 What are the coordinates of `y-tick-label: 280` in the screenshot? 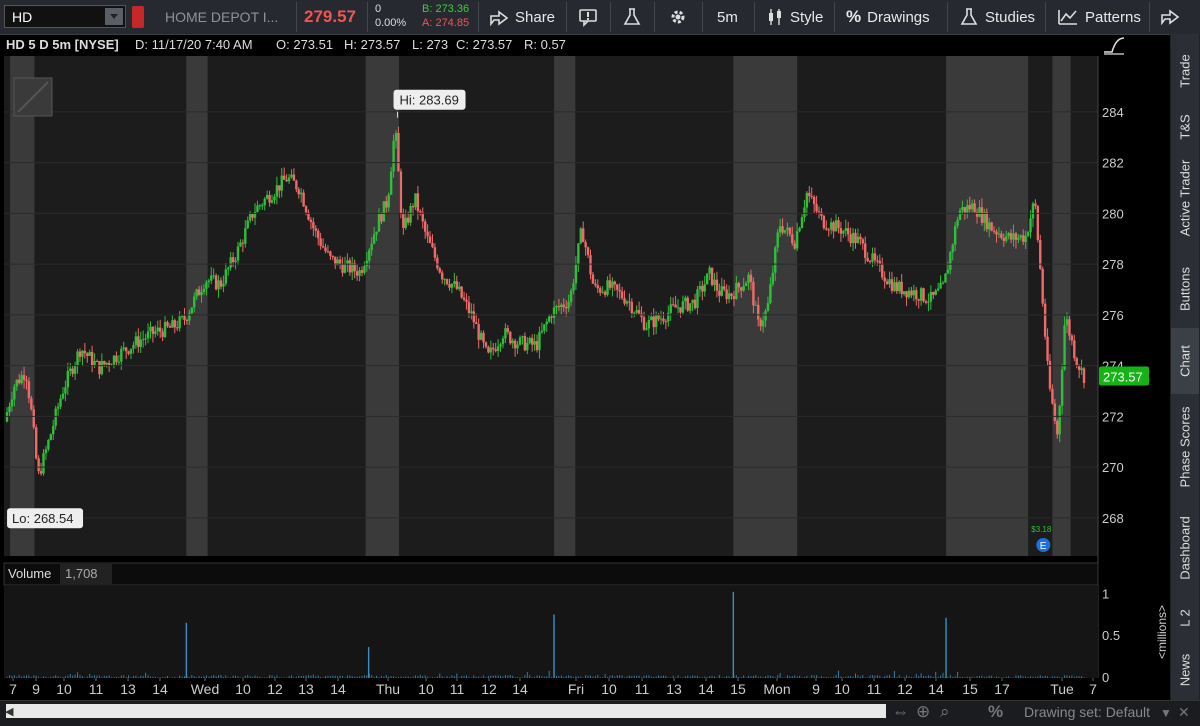 It's located at (1113, 213).